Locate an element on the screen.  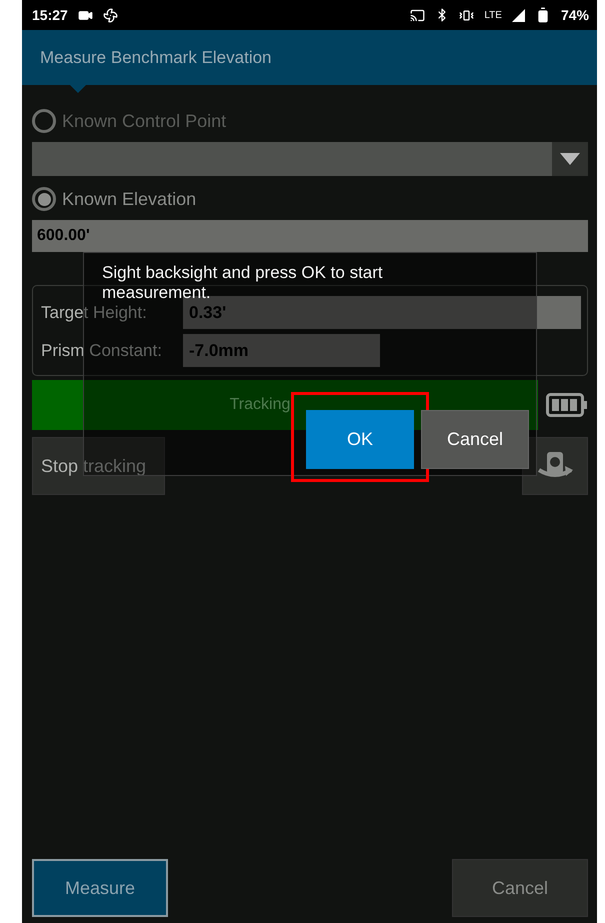
radio-label: Known Control Point is located at coordinates (144, 121).